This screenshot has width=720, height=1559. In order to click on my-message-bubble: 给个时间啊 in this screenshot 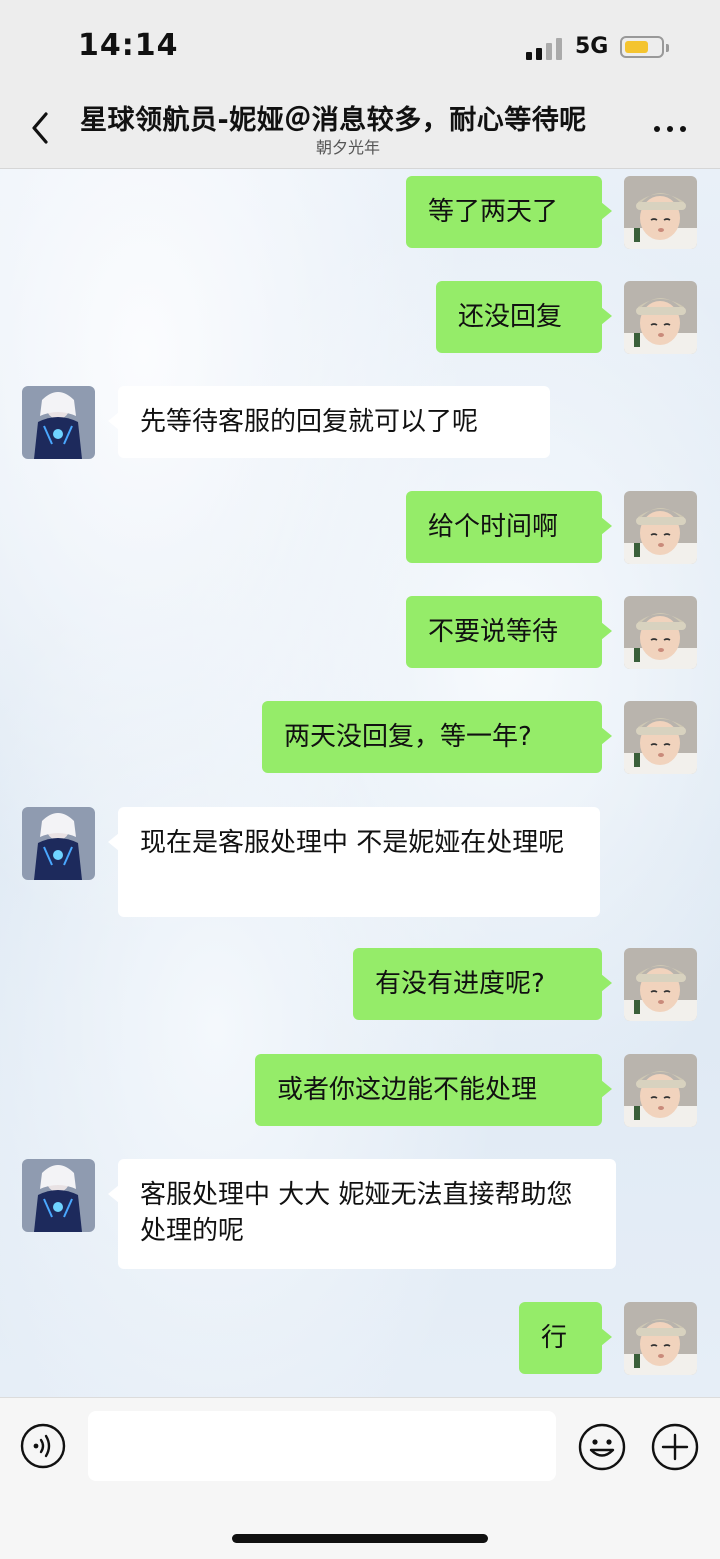, I will do `click(509, 527)`.